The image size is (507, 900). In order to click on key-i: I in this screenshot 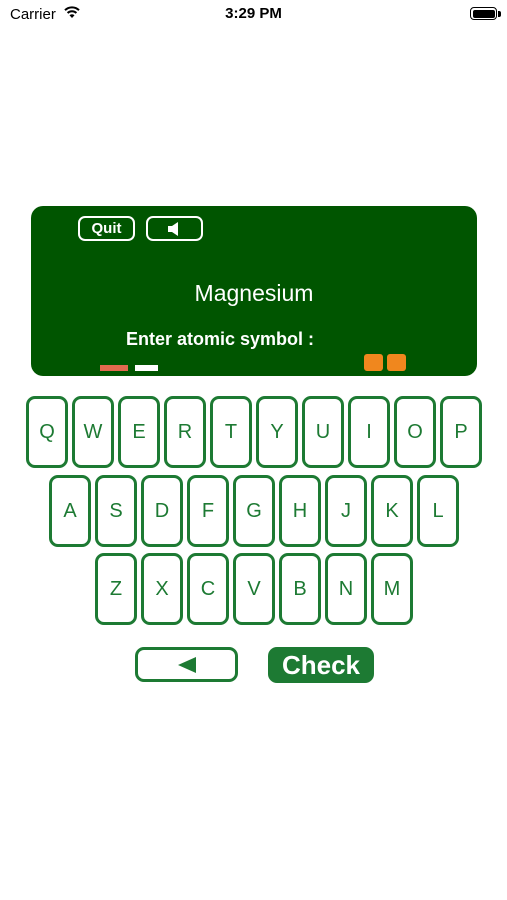, I will do `click(369, 432)`.